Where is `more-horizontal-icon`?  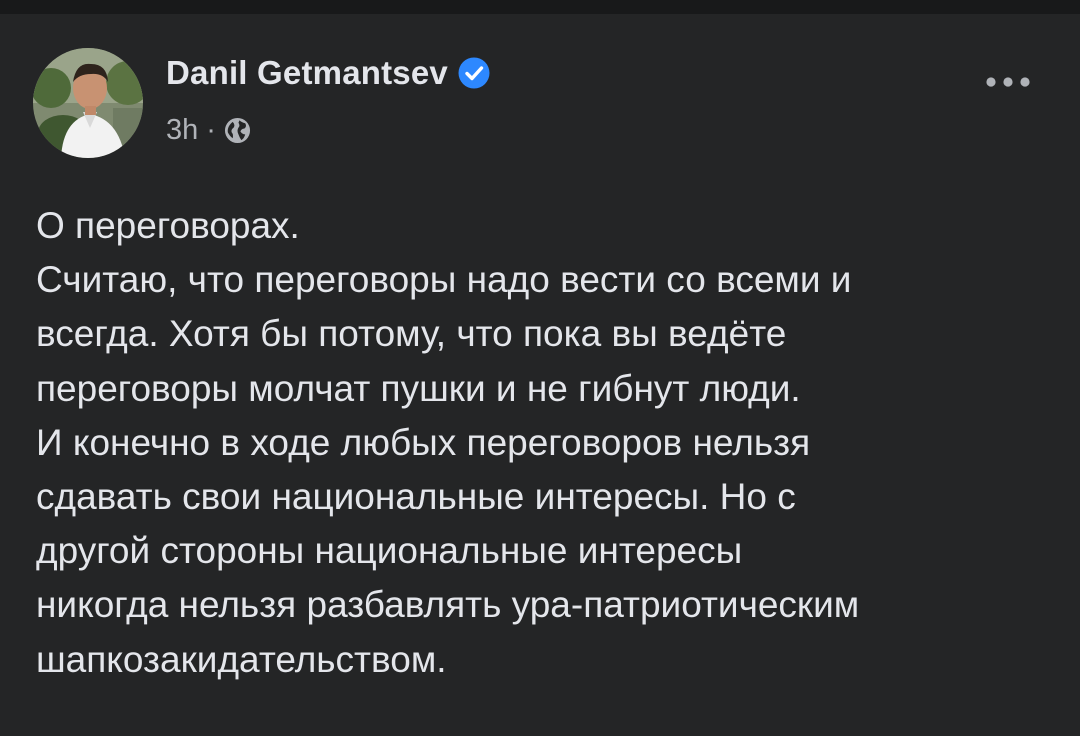
more-horizontal-icon is located at coordinates (1008, 82).